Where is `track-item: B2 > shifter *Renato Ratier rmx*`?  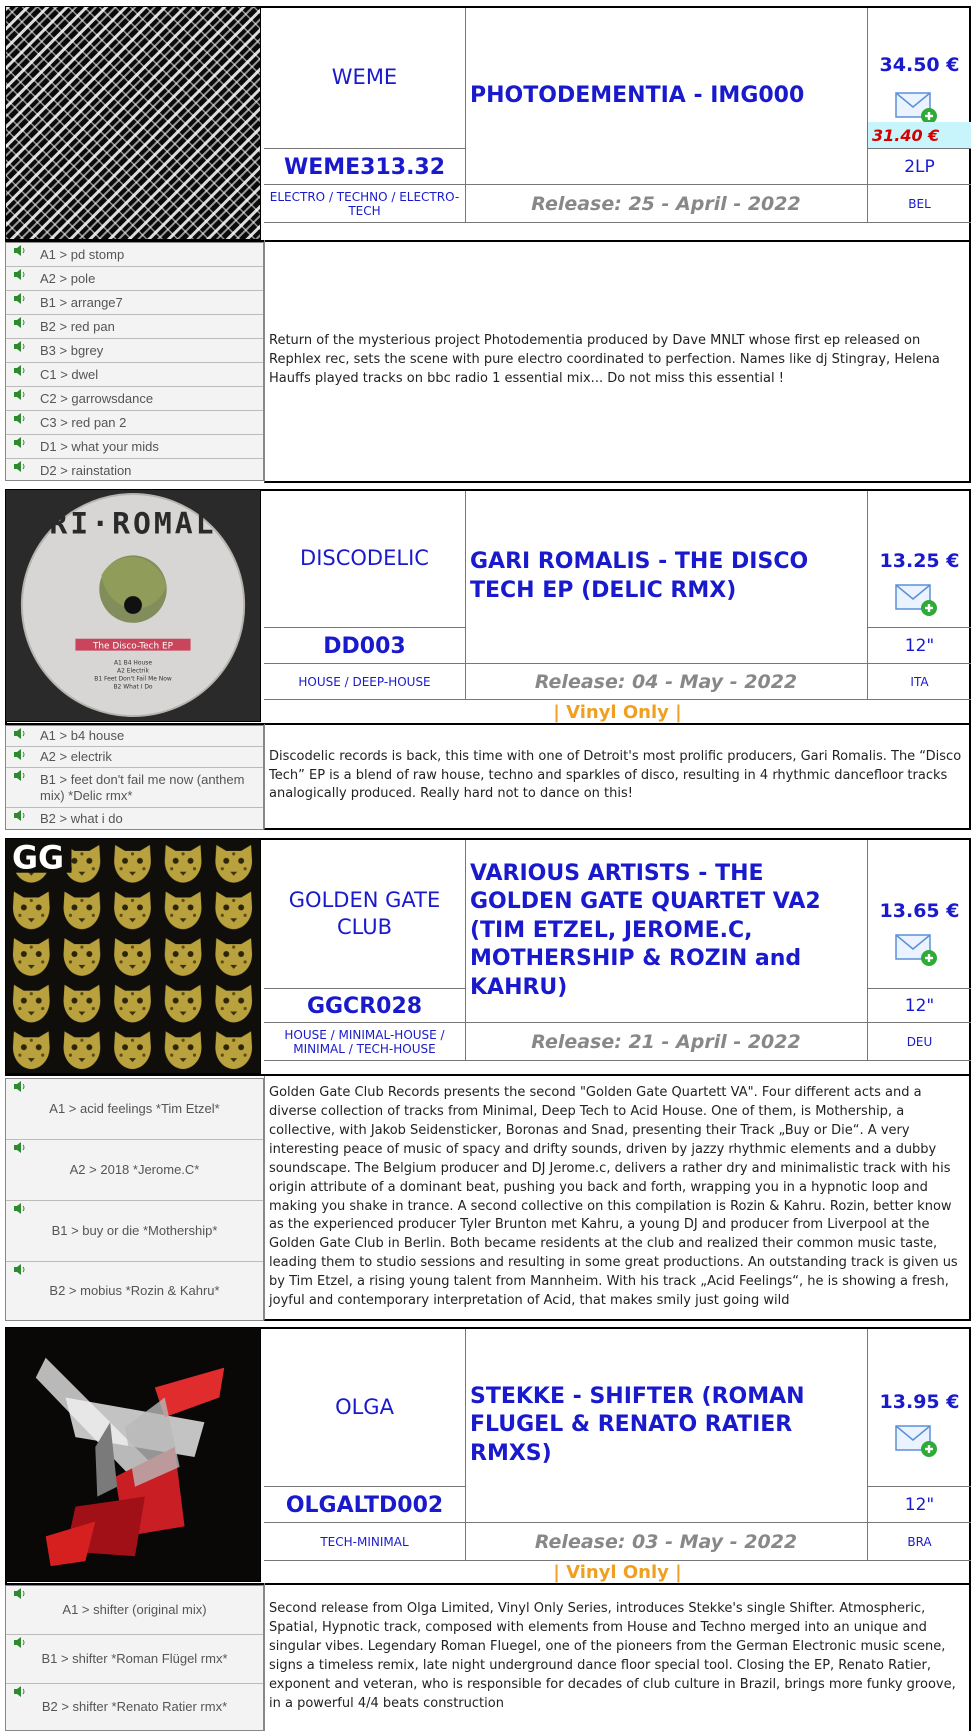 track-item: B2 > shifter *Renato Ratier rmx* is located at coordinates (134, 1707).